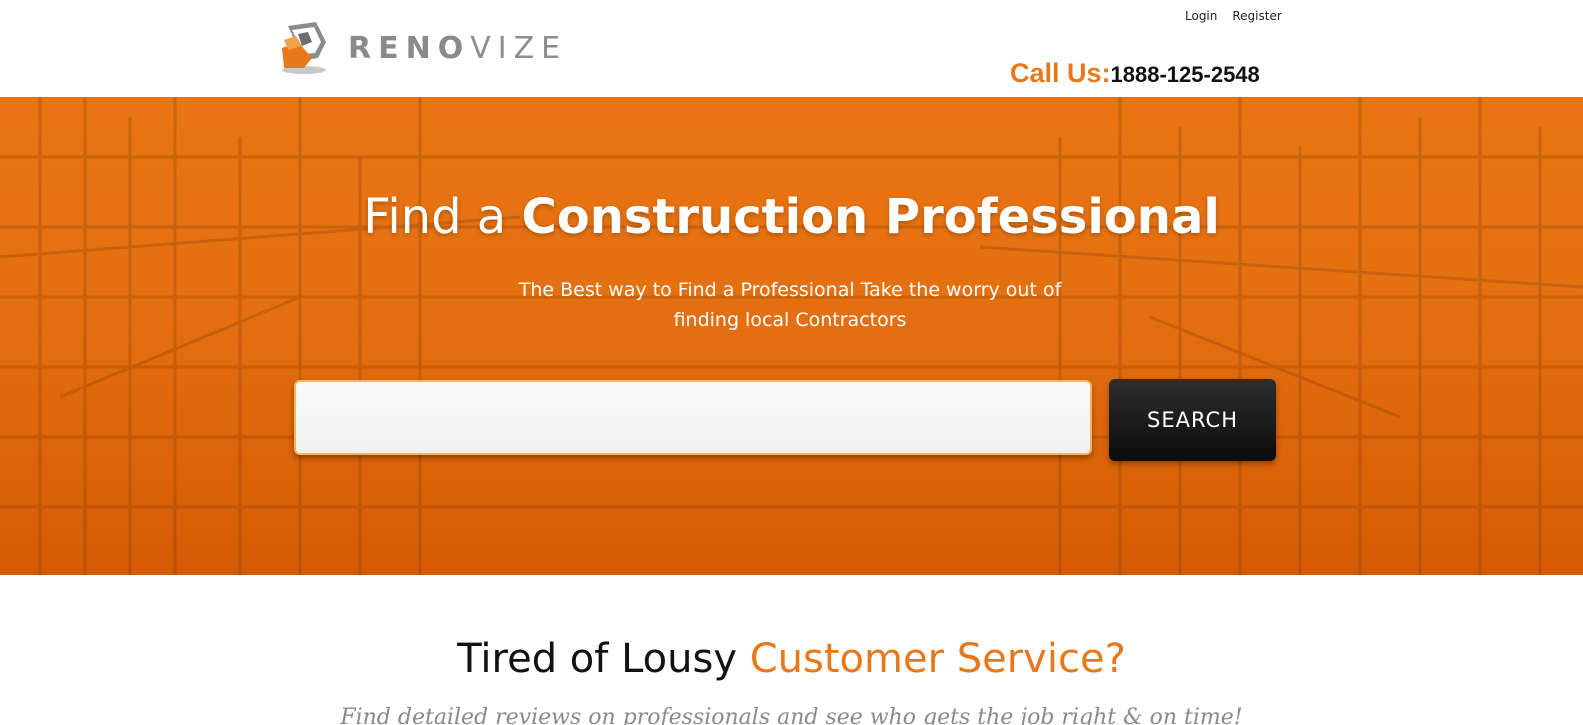 Image resolution: width=1583 pixels, height=725 pixels. What do you see at coordinates (304, 48) in the screenshot?
I see `renovize-logo-icon` at bounding box center [304, 48].